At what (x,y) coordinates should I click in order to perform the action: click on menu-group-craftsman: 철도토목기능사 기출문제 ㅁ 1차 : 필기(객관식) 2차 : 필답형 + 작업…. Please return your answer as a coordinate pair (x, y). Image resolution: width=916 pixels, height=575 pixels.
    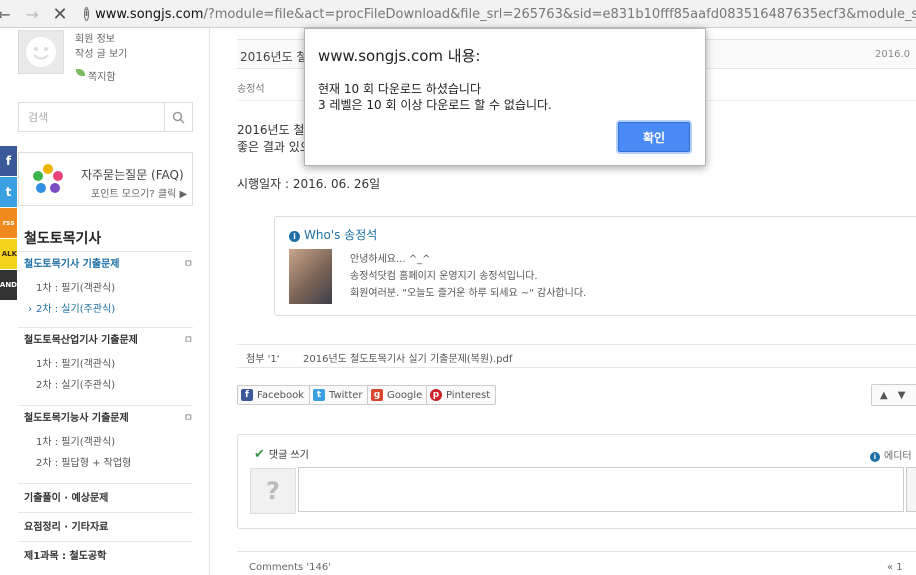
    Looking at the image, I should click on (105, 444).